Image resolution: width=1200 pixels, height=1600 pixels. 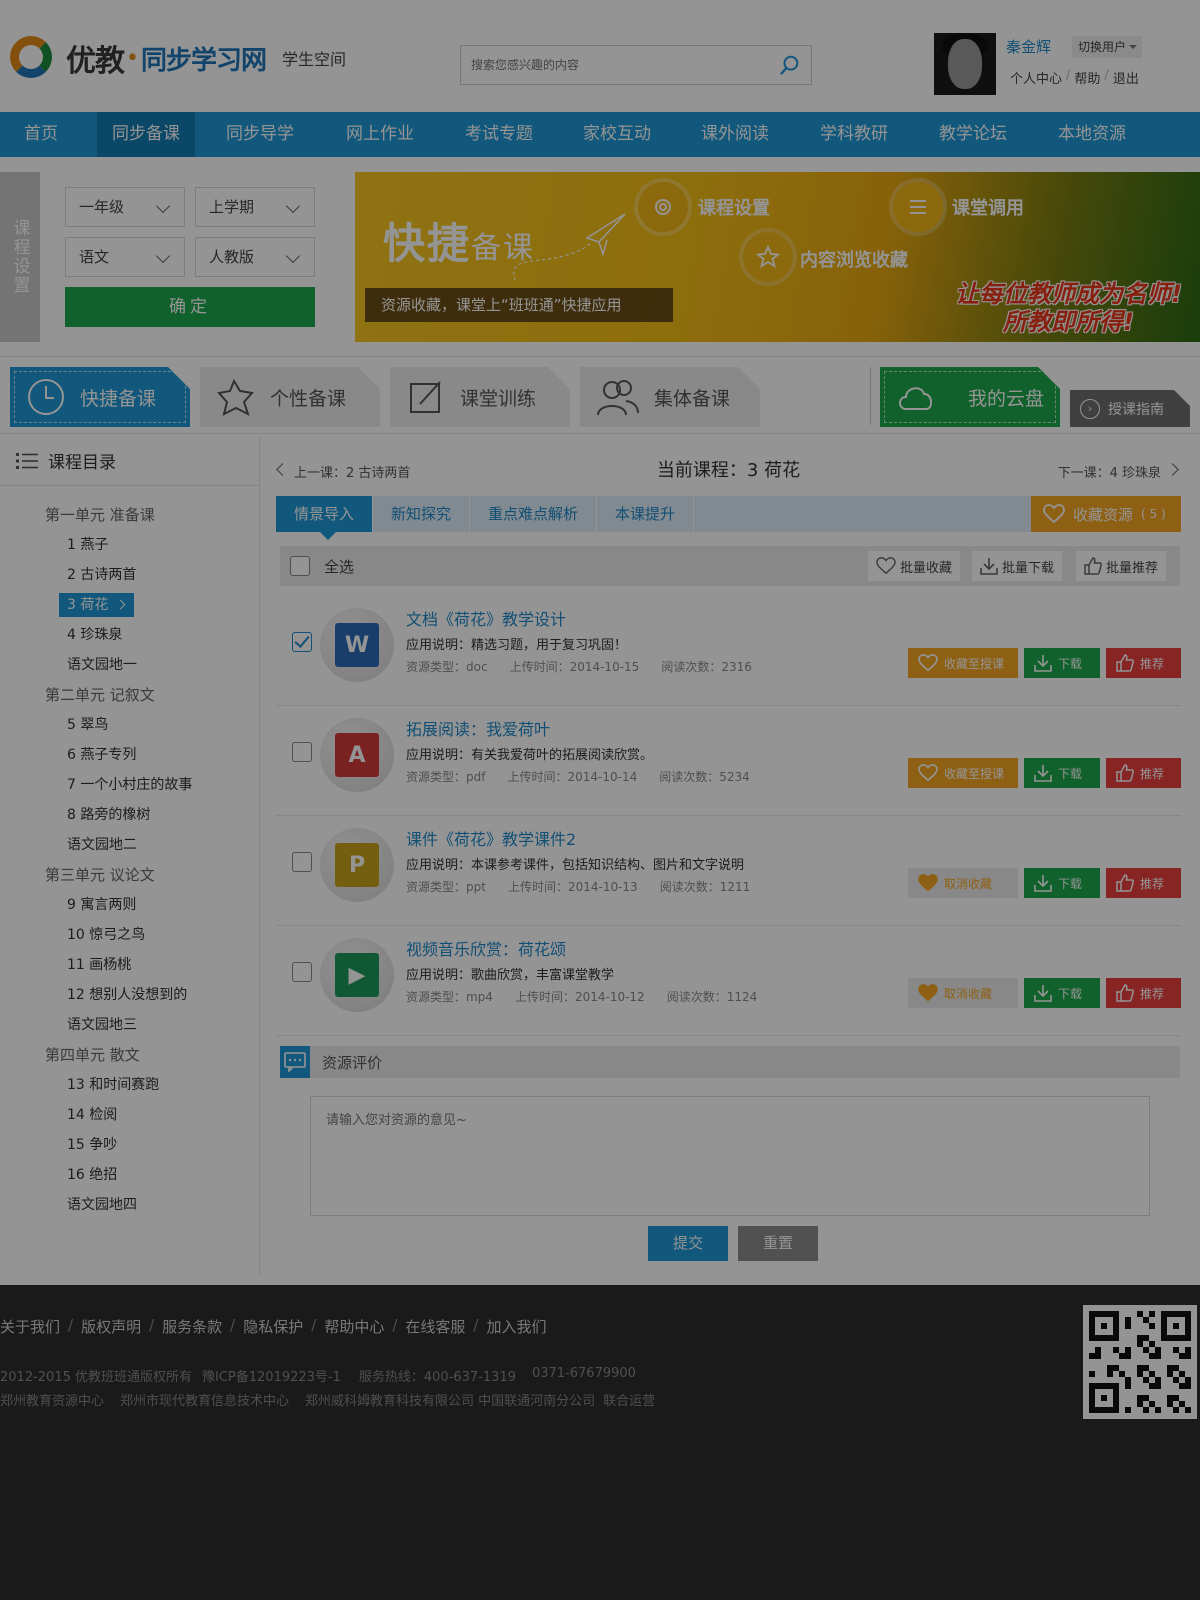 I want to click on tab-scenario-intro: 情景导入, so click(x=325, y=518).